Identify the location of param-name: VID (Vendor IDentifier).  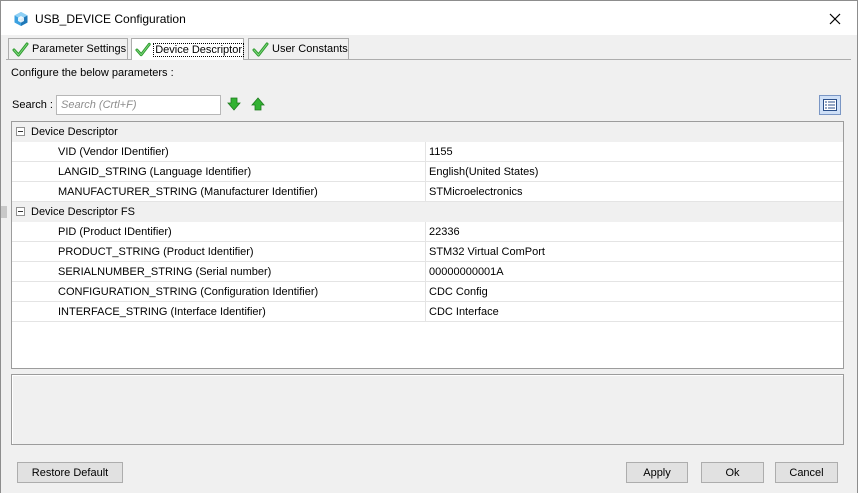
(113, 152).